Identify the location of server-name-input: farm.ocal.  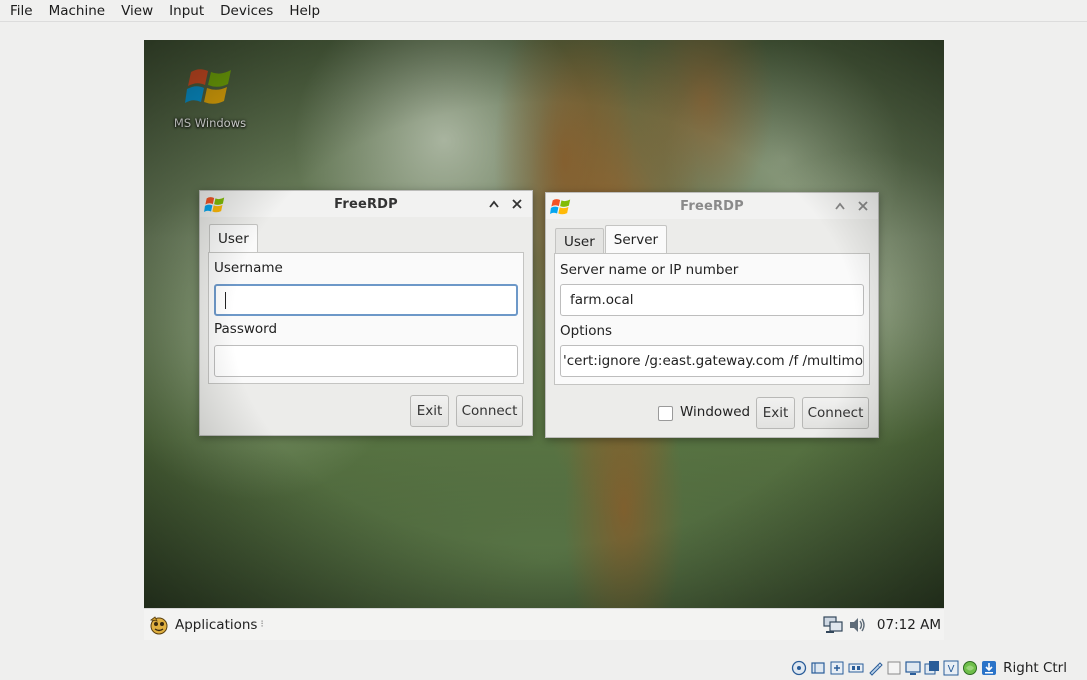
(712, 300).